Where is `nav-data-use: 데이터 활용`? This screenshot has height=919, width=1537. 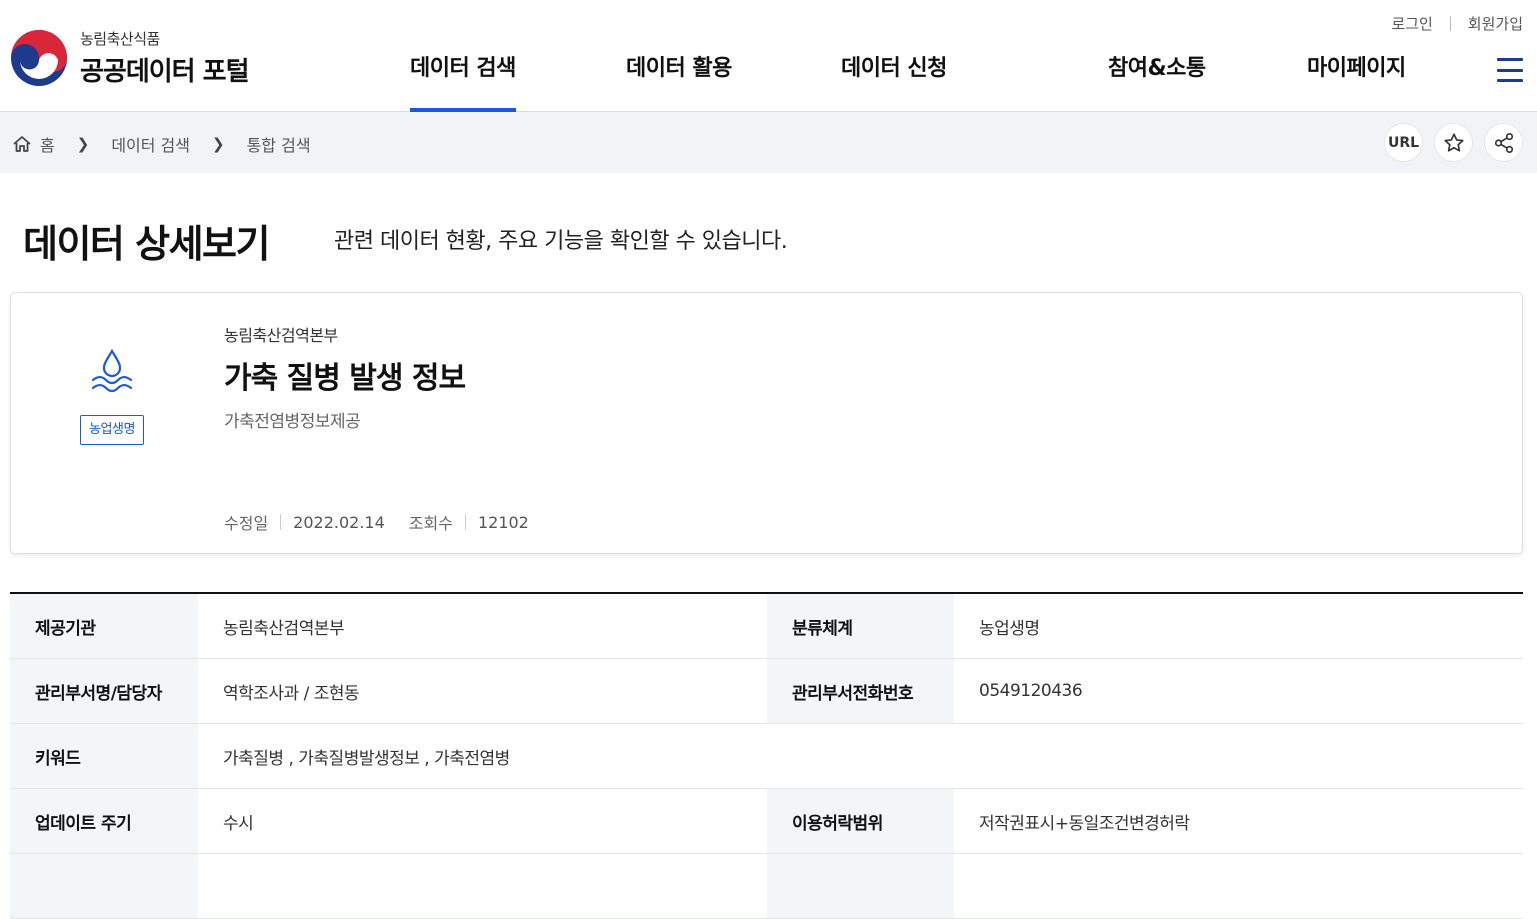
nav-data-use: 데이터 활용 is located at coordinates (679, 82).